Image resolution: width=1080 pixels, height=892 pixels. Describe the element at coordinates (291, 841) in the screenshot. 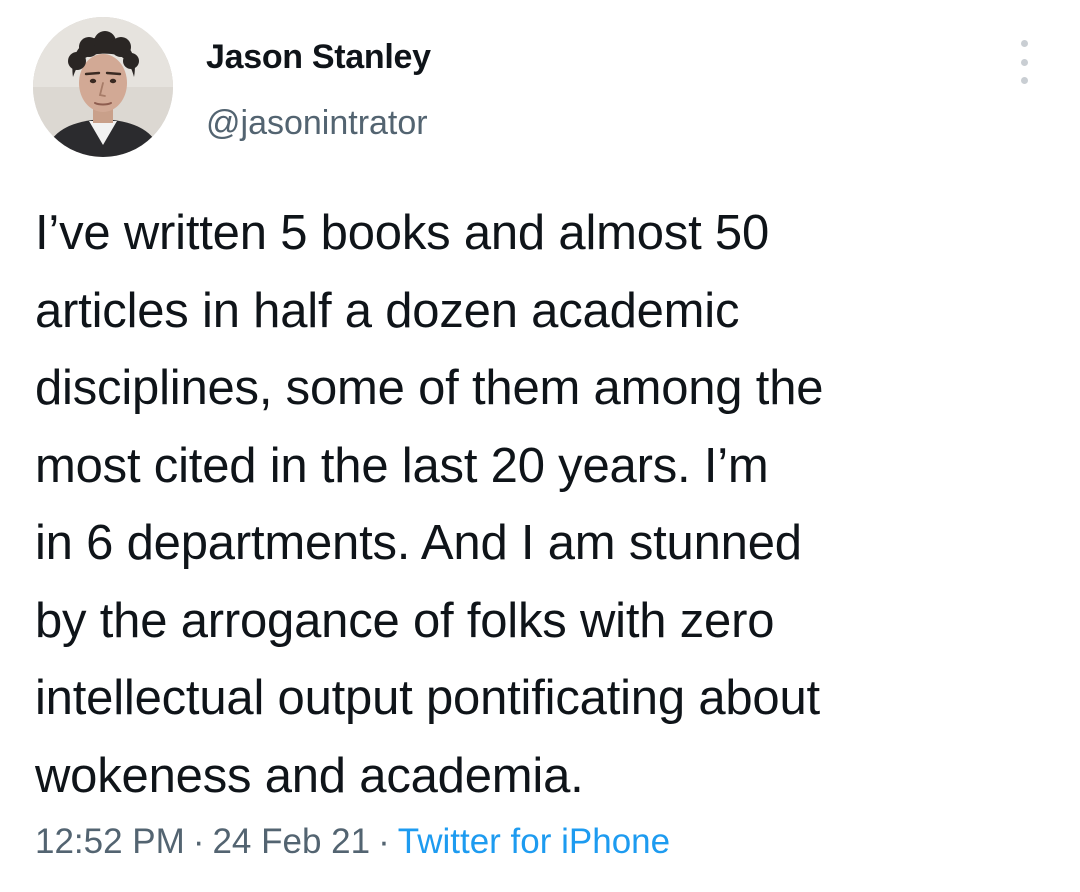

I see `tweet-date: 24 Feb 21` at that location.